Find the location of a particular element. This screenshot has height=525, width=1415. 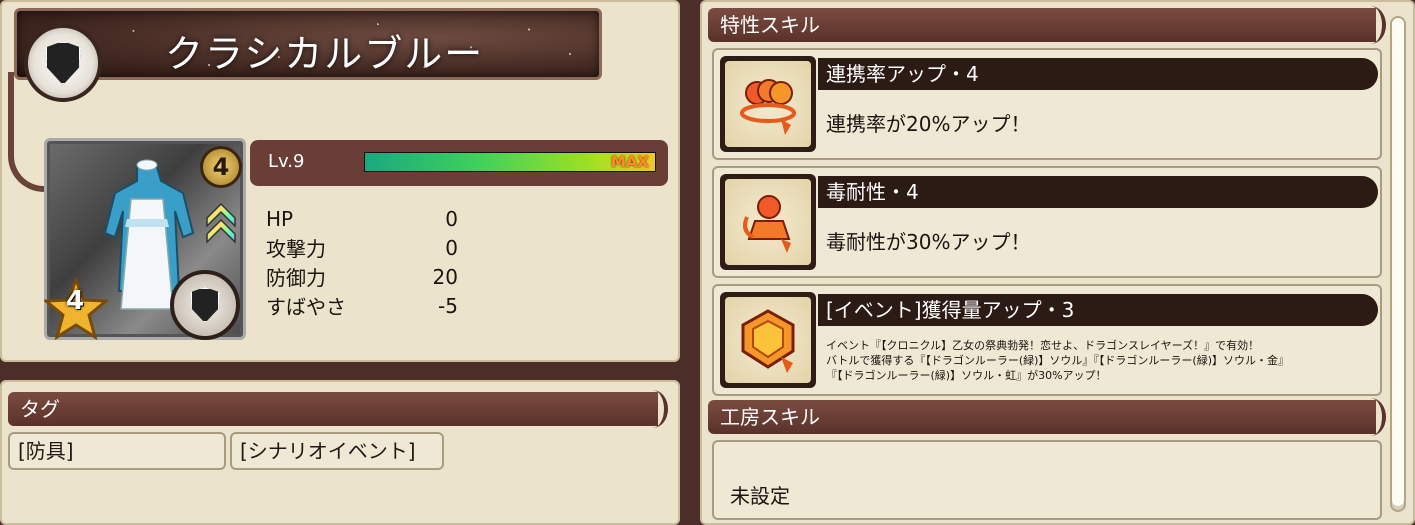

trait-skill-item: 連携率アップ・4 連携率が20%アップ！ is located at coordinates (1047, 104).